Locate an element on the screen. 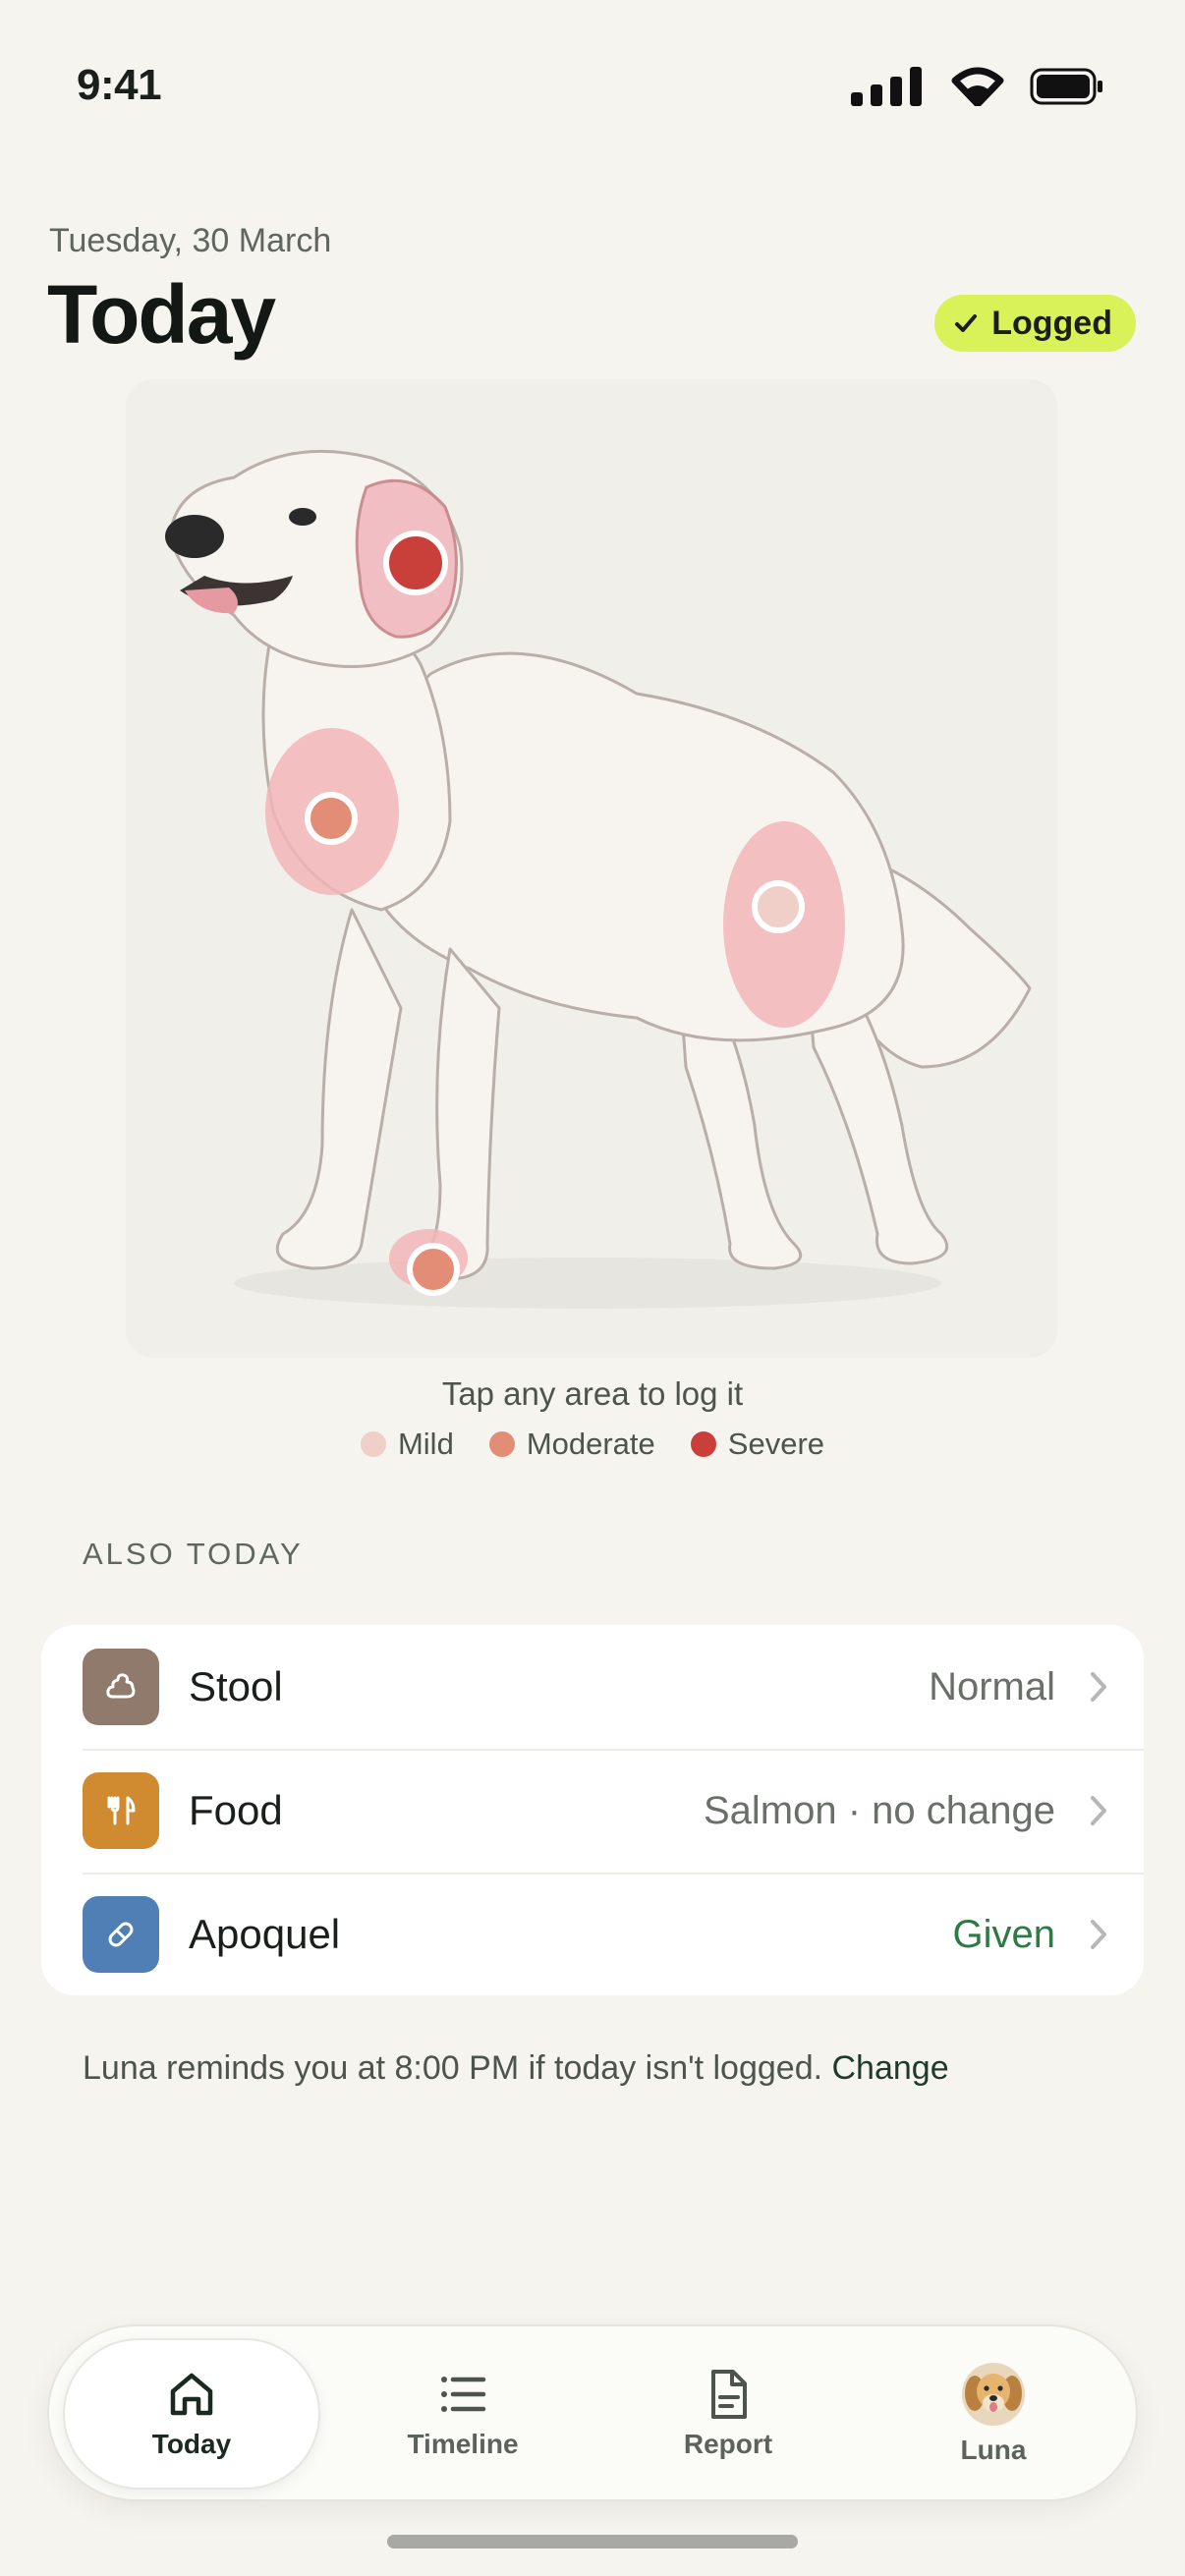 This screenshot has width=1185, height=2576. severity-legend: Mild Moderate Severe is located at coordinates (592, 1444).